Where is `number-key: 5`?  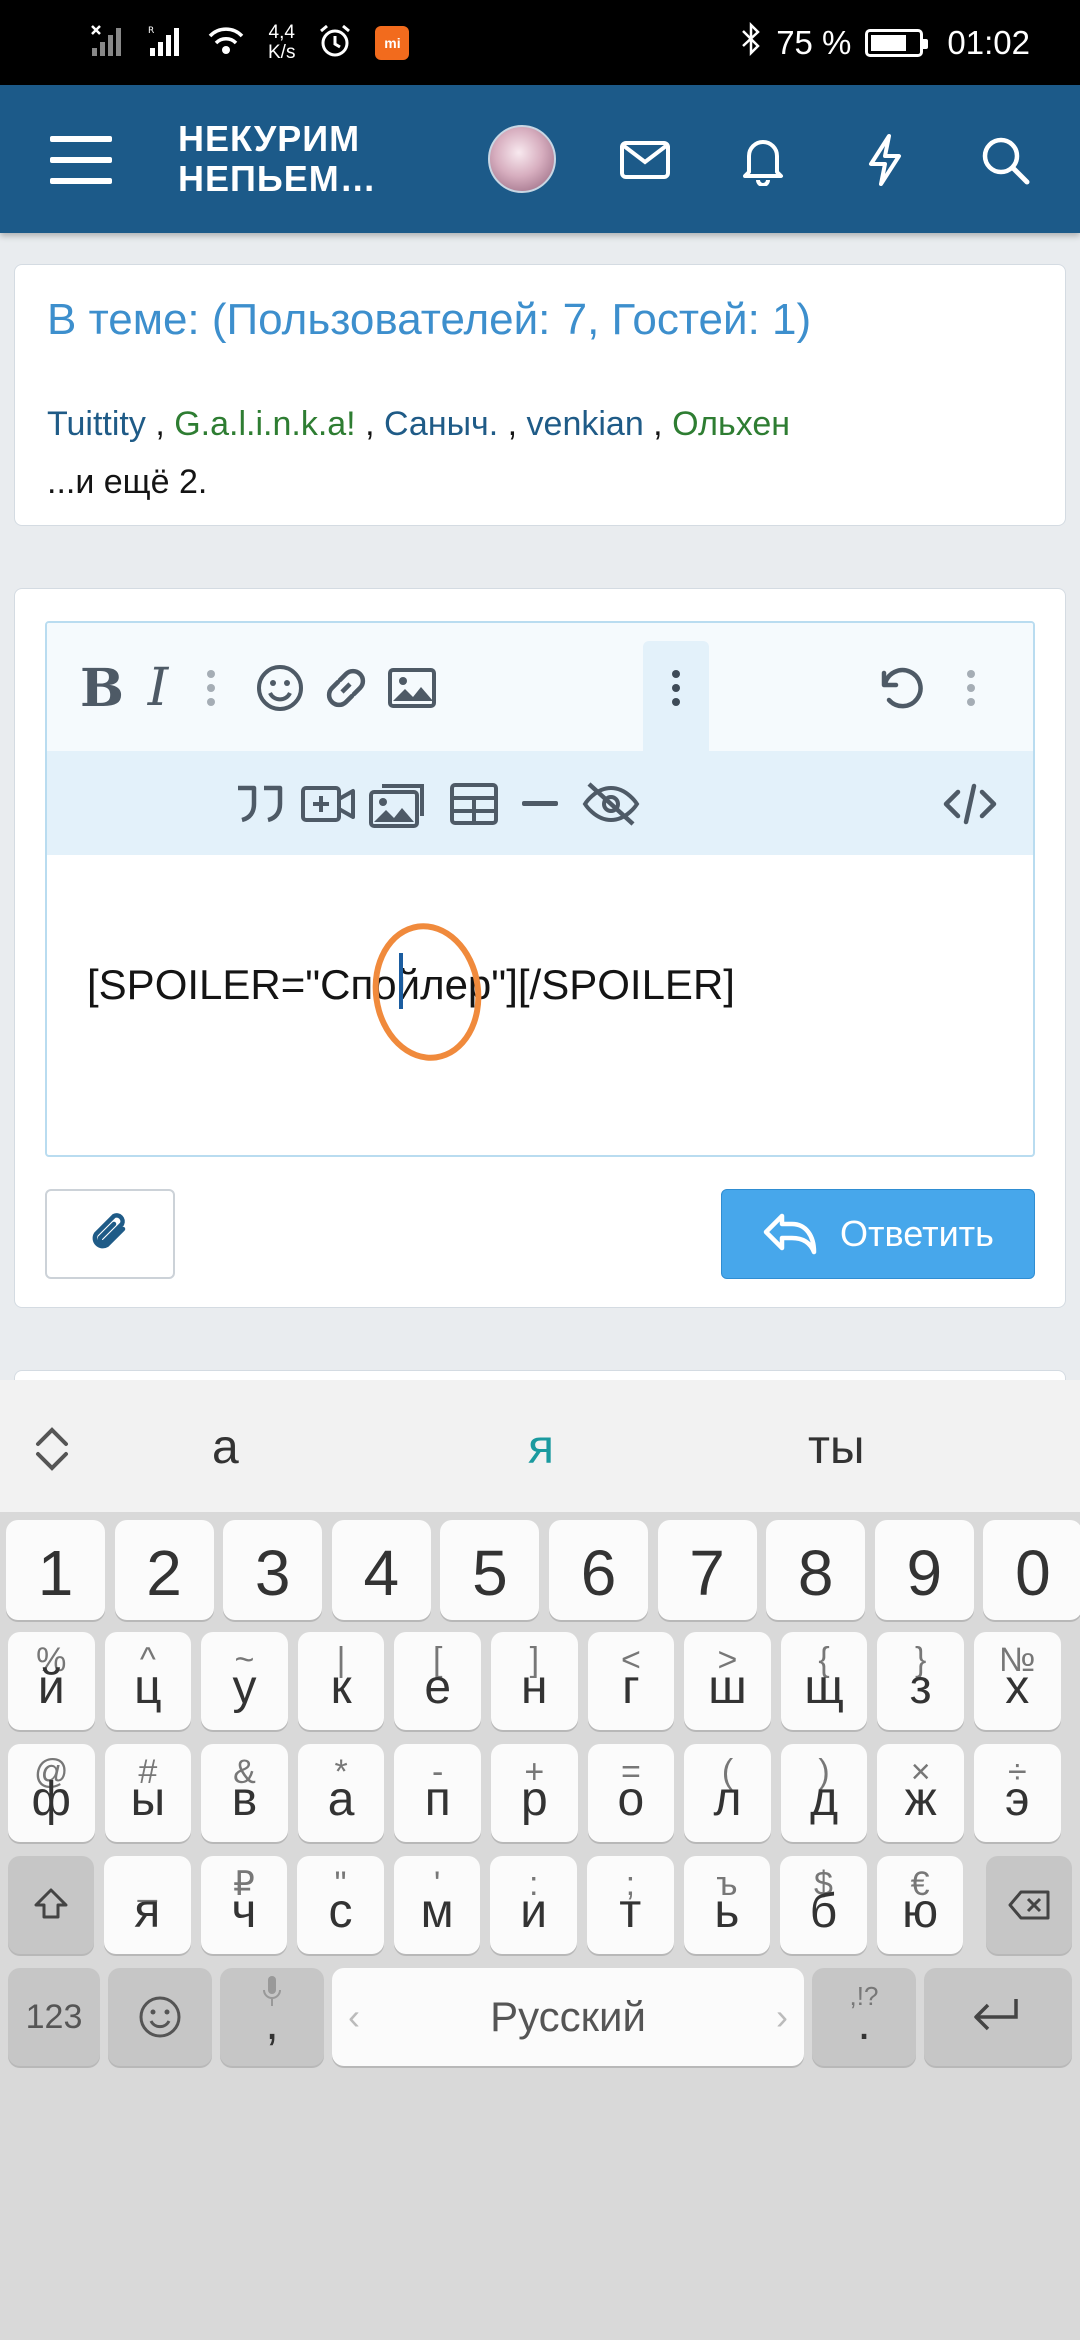 number-key: 5 is located at coordinates (490, 1570).